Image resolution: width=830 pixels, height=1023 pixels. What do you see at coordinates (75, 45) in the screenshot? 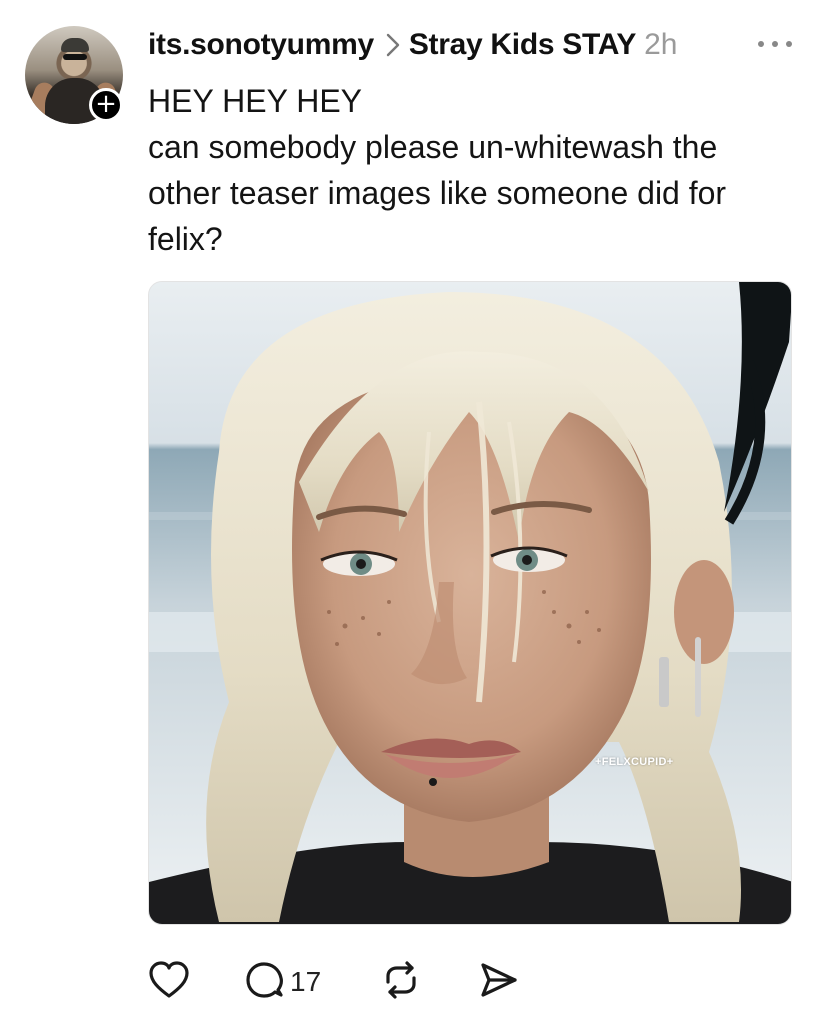
I see `avatar-figure-cap` at bounding box center [75, 45].